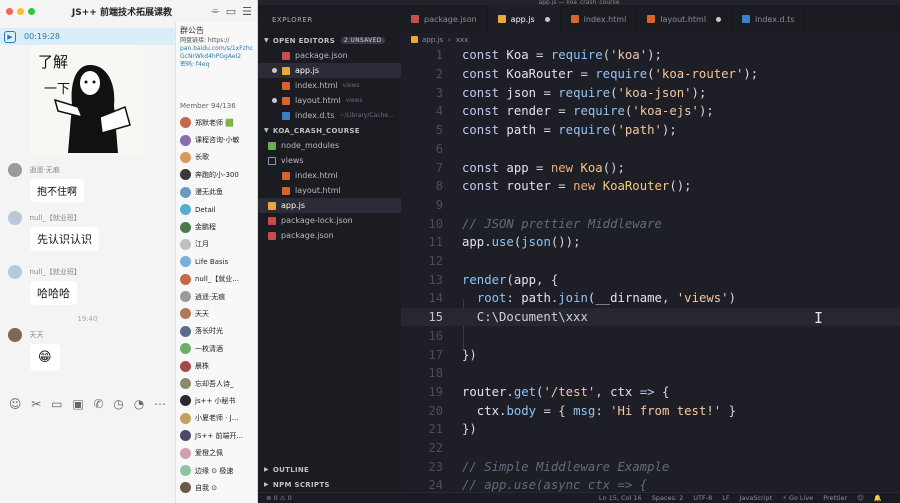  I want to click on member-item: Detail, so click(216, 209).